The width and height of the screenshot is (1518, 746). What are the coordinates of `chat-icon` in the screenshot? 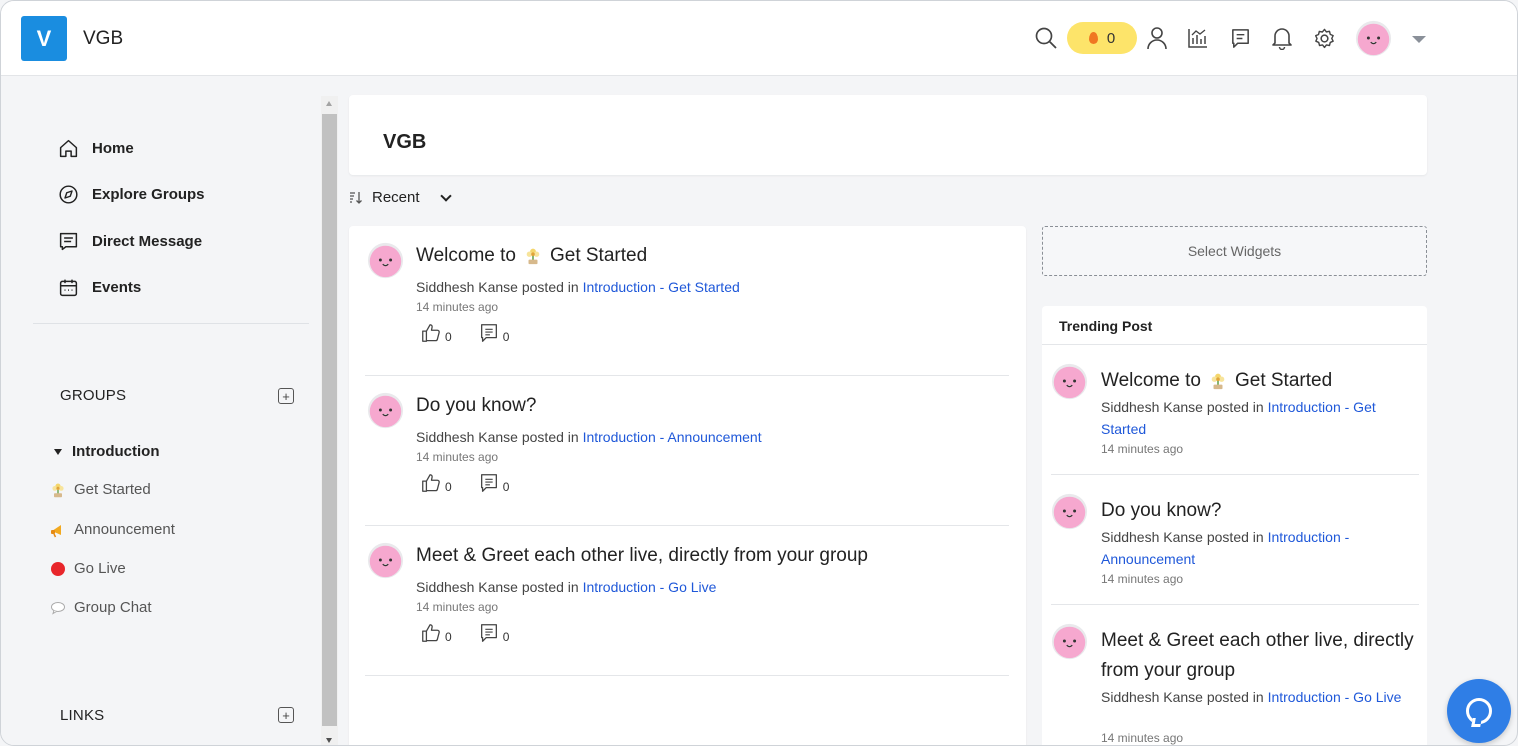 It's located at (1479, 711).